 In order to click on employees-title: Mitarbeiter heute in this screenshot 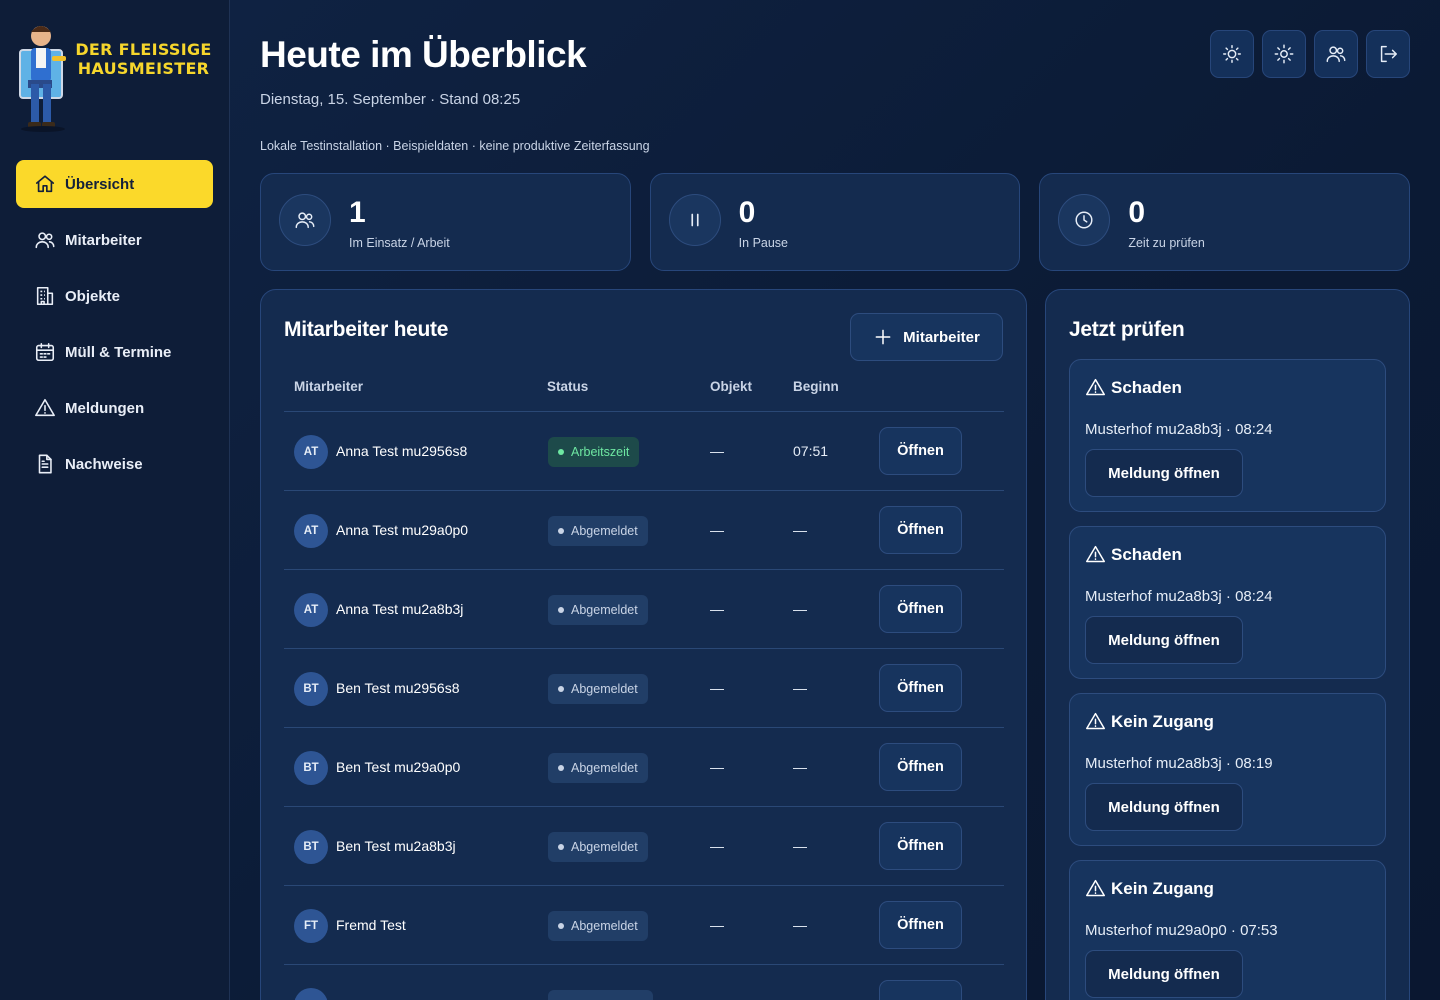, I will do `click(366, 329)`.